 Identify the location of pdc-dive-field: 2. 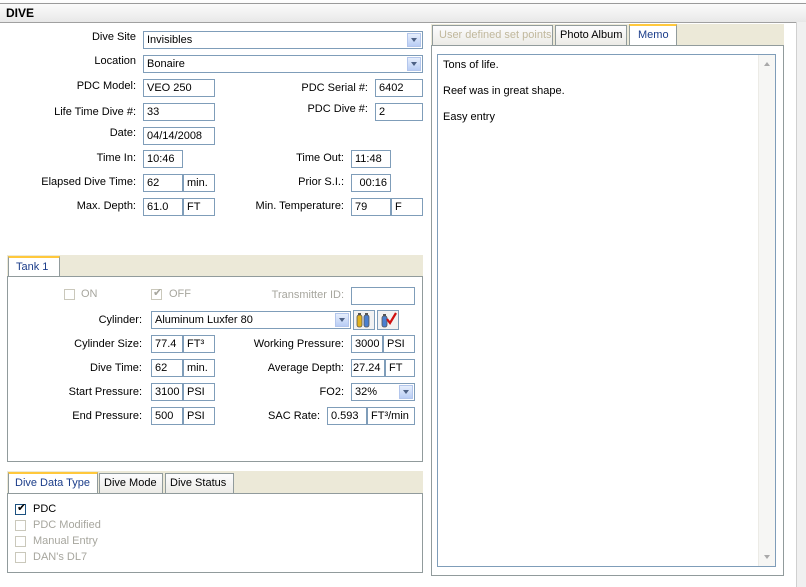
(399, 112).